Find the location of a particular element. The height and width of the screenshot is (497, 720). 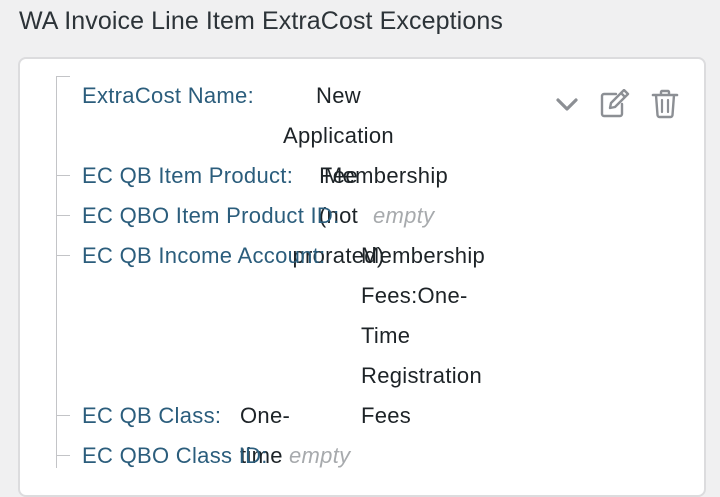

field-label: EC QBO Class ID: is located at coordinates (175, 455).